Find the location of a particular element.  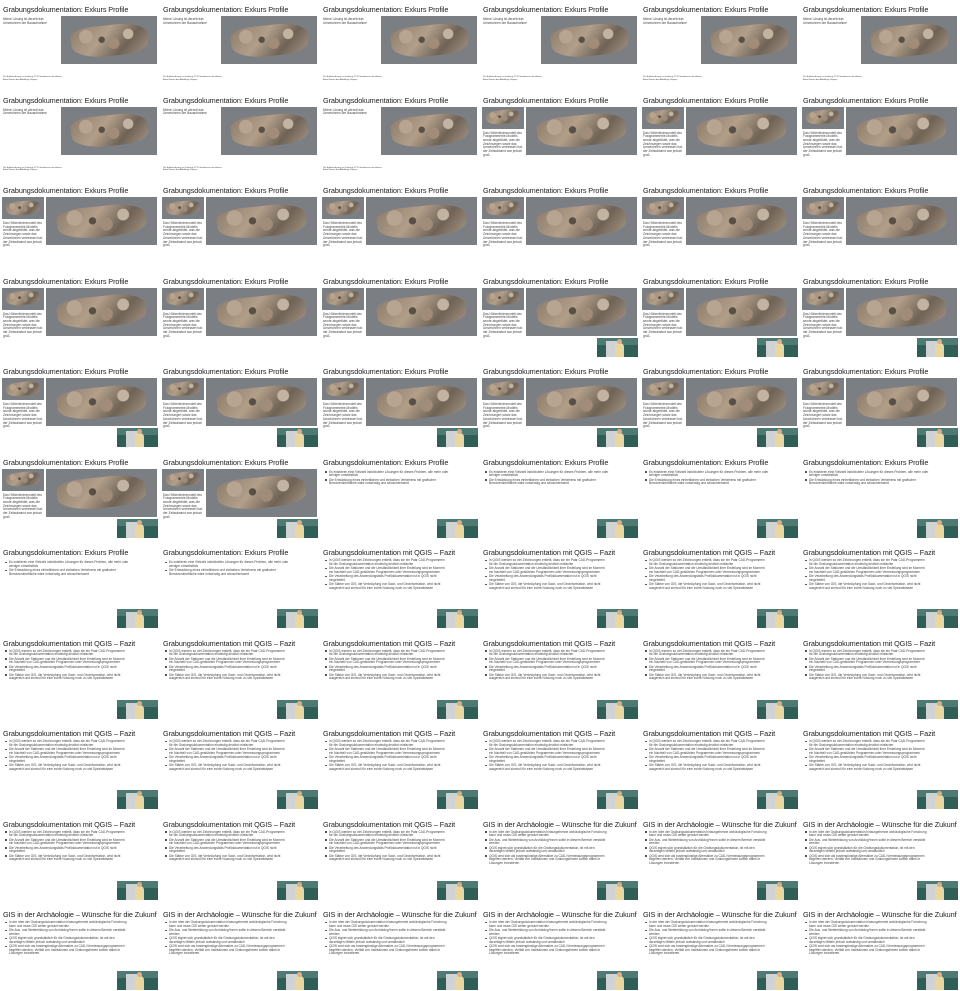

excavation-photo is located at coordinates (589, 40).